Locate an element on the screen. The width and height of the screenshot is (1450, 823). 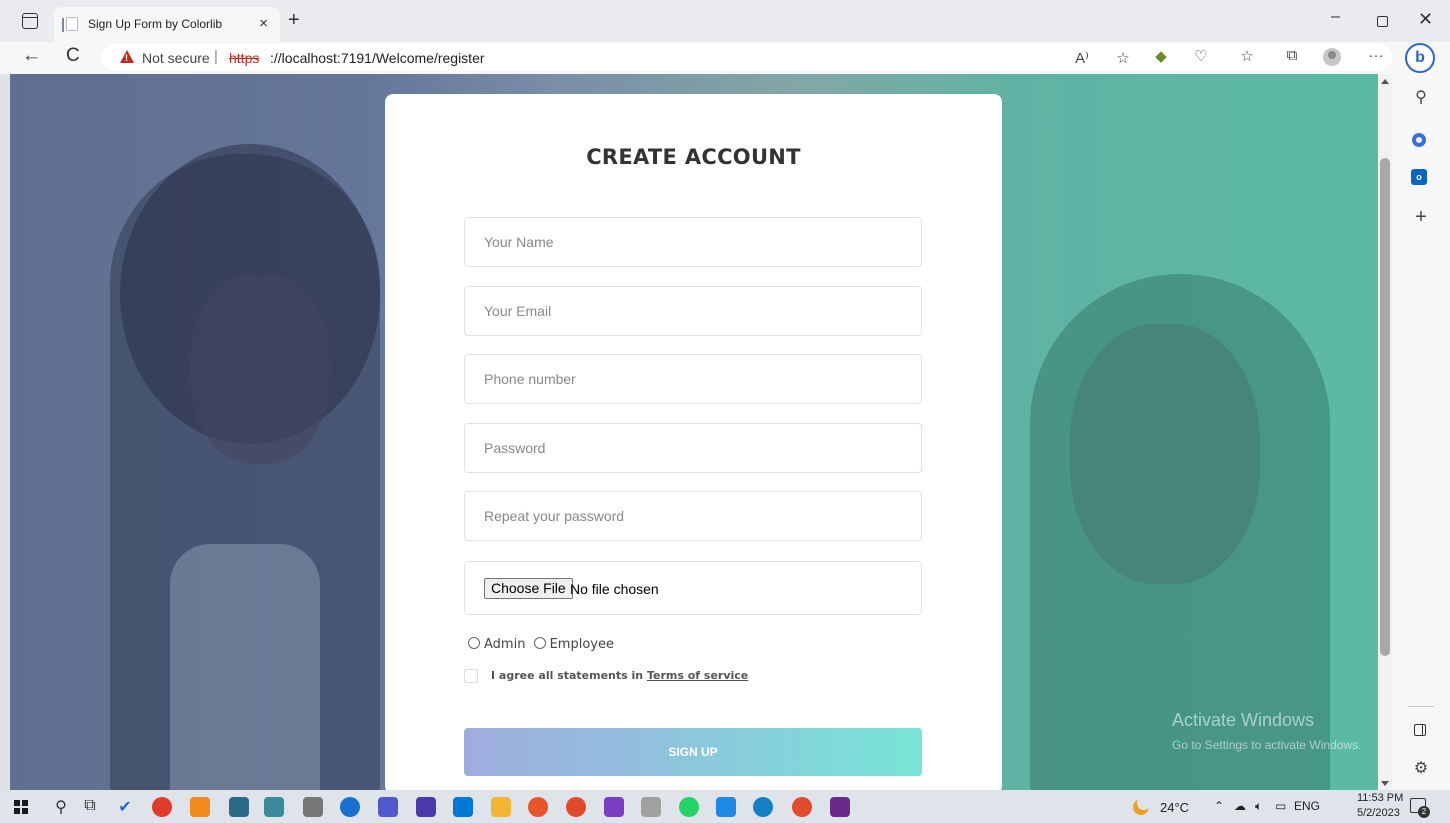
password-input is located at coordinates (693, 448).